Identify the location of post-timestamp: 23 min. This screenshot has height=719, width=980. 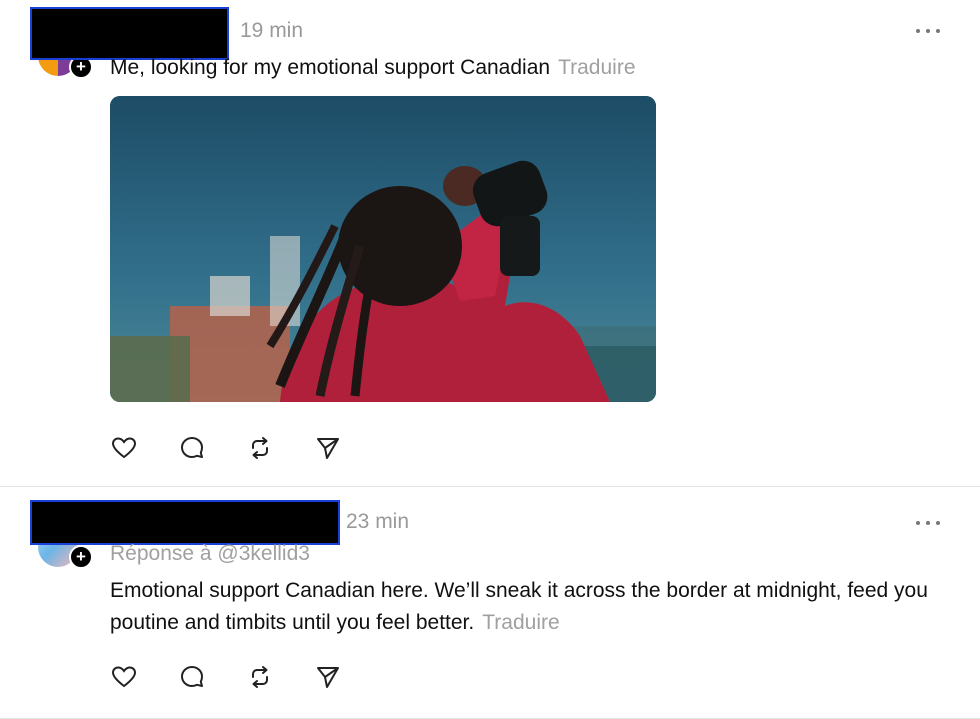
(378, 521).